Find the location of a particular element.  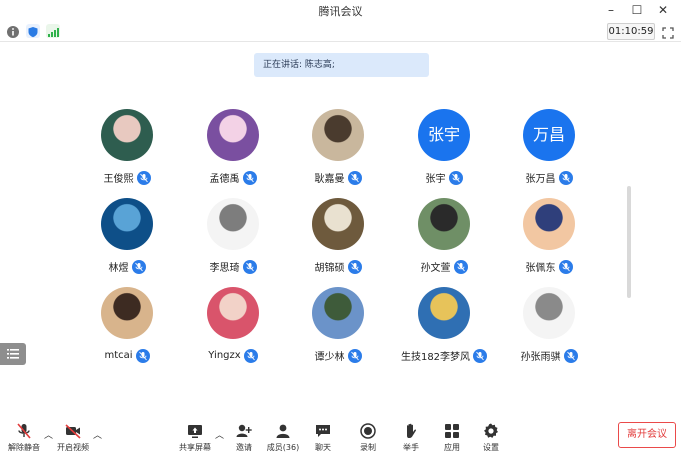

participant-tile: 孙张雨骐 is located at coordinates (549, 327).